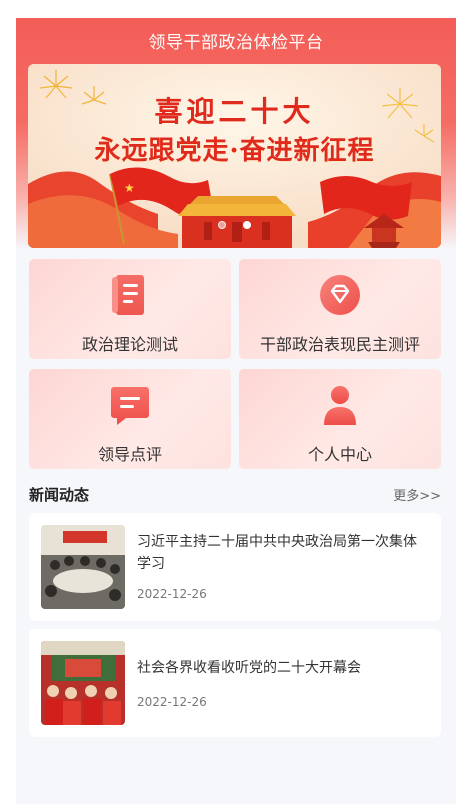  What do you see at coordinates (59, 495) in the screenshot?
I see `news-section-title: 新闻动态` at bounding box center [59, 495].